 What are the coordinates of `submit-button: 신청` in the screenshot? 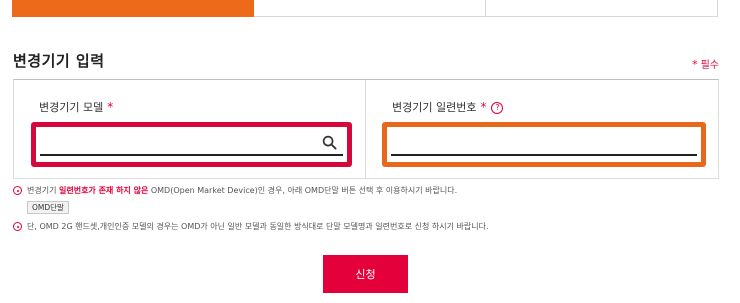 It's located at (365, 274).